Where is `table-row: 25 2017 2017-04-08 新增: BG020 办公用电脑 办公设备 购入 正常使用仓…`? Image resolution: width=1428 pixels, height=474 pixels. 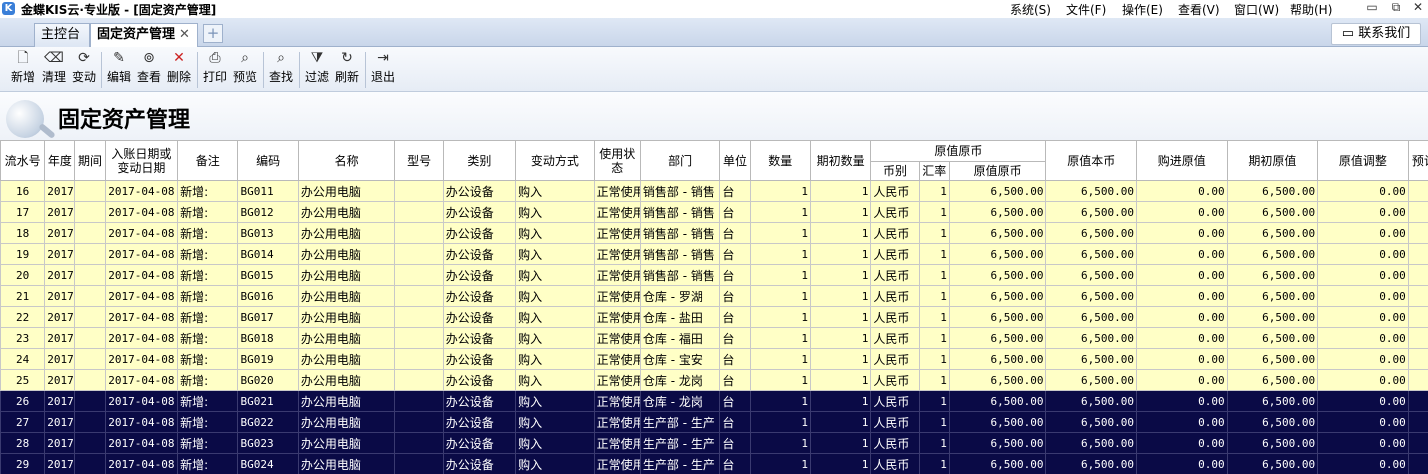
table-row: 25 2017 2017-04-08 新增: BG020 办公用电脑 办公设备 购入 正常使用仓… is located at coordinates (714, 380).